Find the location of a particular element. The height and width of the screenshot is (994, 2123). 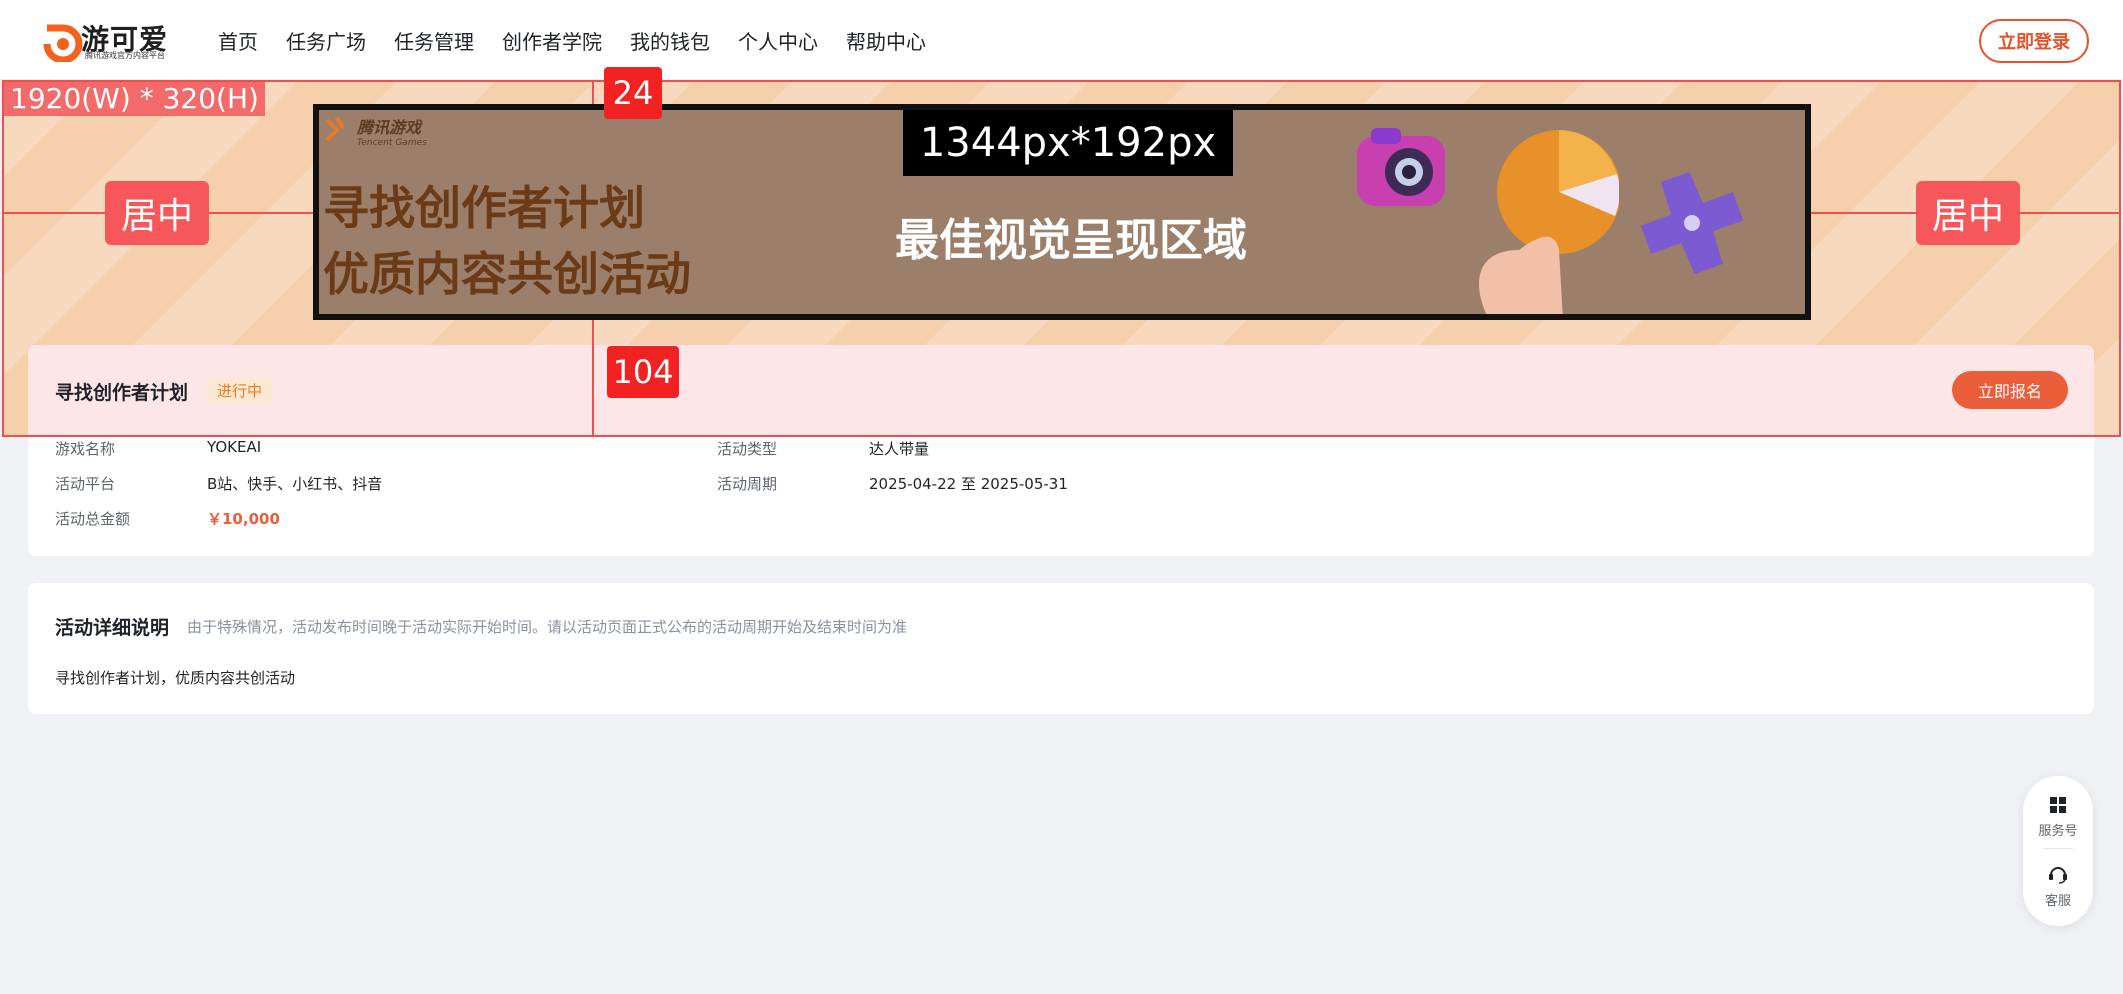

brand-en: Tencent Games is located at coordinates (392, 143).